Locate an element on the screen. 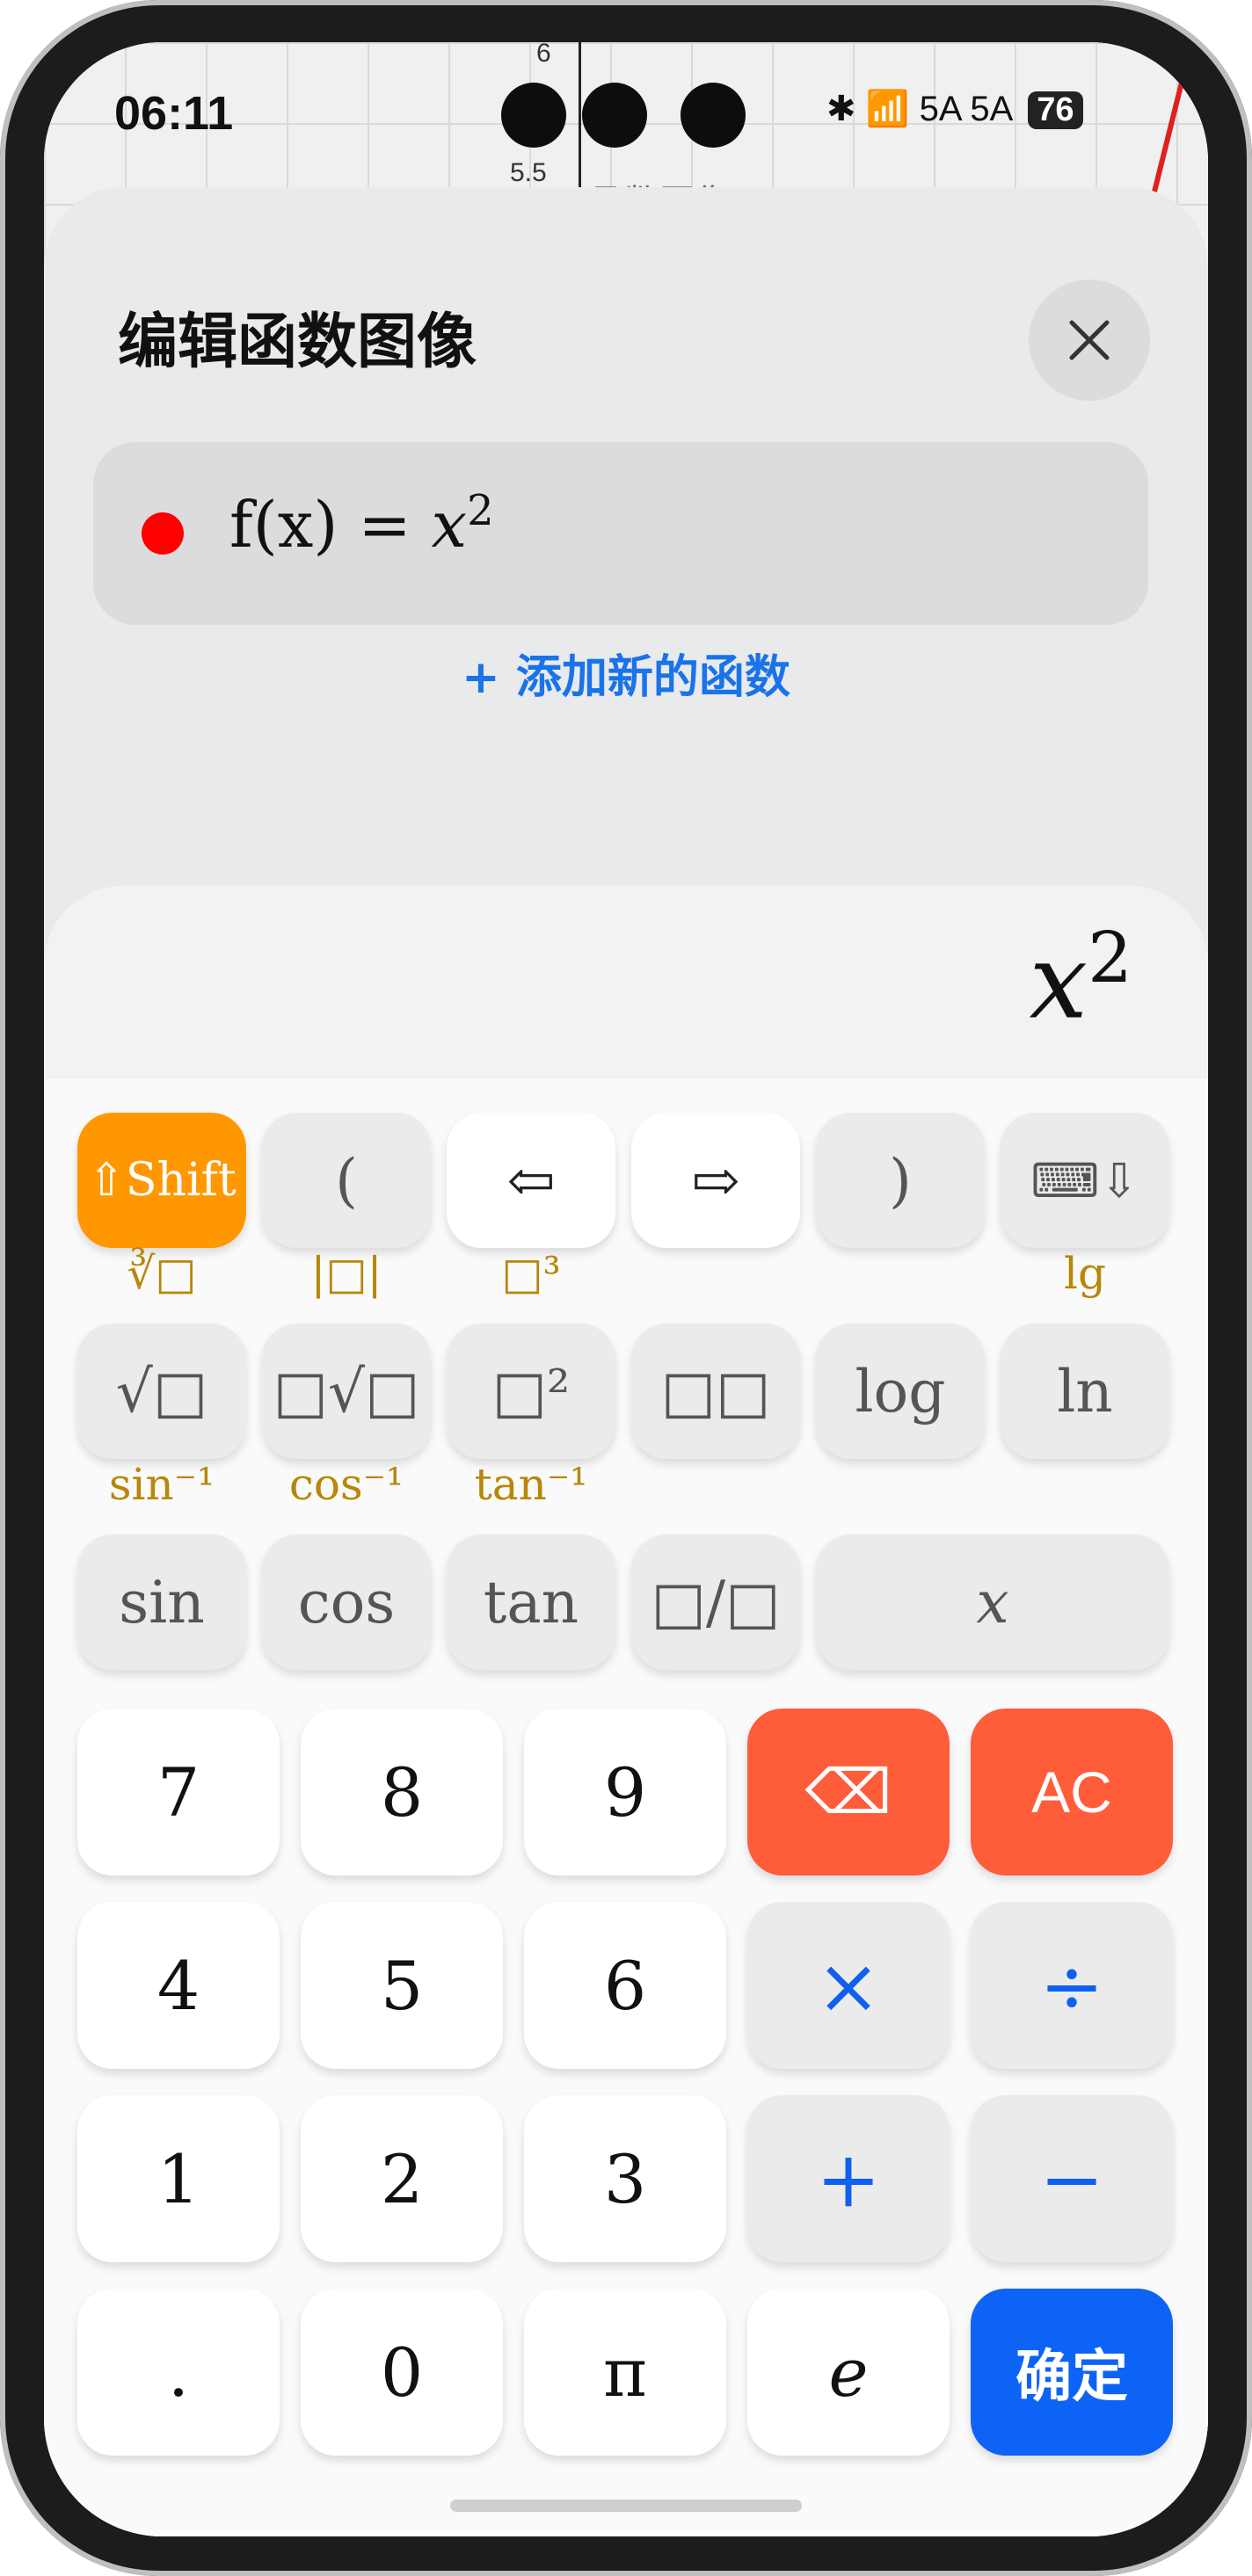  shift-label-arcsin: sin⁻¹ is located at coordinates (161, 1484).